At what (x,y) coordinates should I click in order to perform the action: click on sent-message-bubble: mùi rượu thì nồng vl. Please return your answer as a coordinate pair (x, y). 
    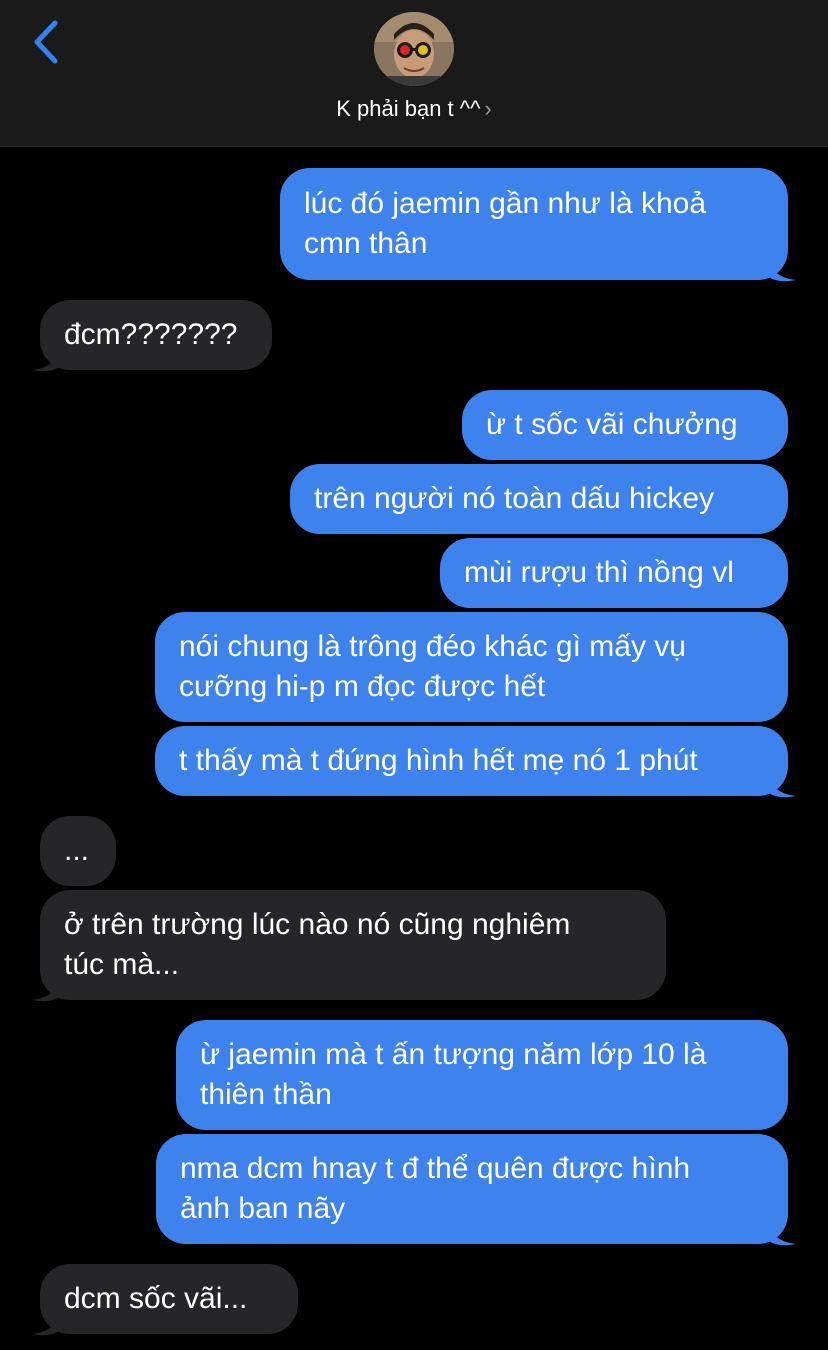
    Looking at the image, I should click on (614, 573).